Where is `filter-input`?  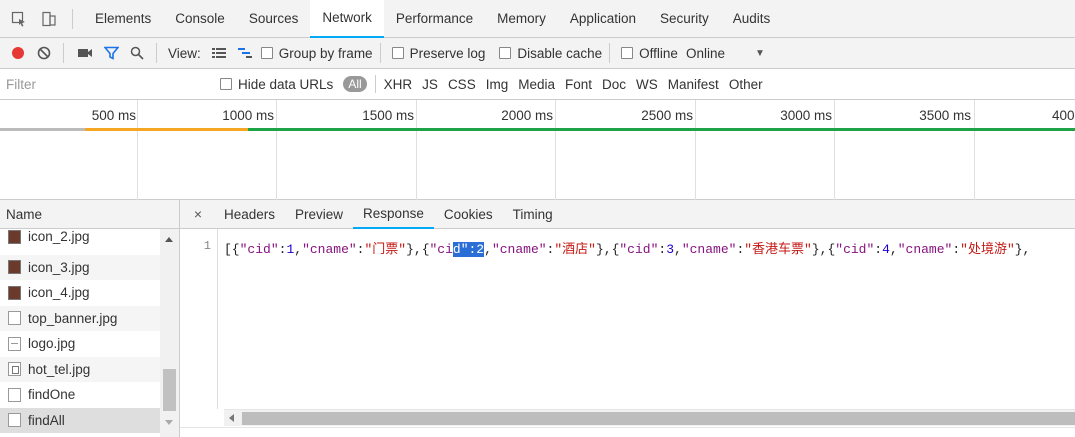 filter-input is located at coordinates (106, 84).